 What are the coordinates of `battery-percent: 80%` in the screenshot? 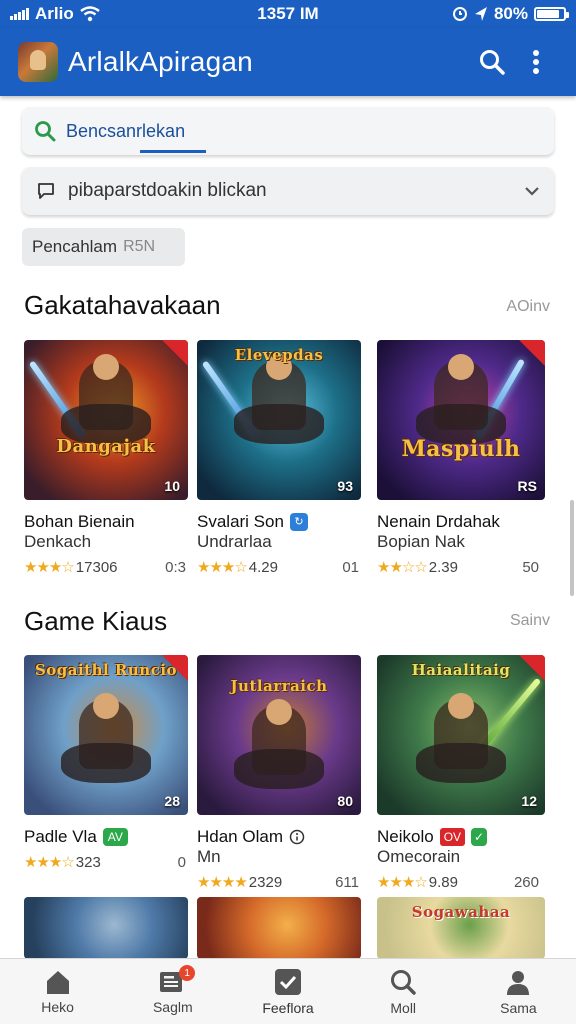 It's located at (510, 13).